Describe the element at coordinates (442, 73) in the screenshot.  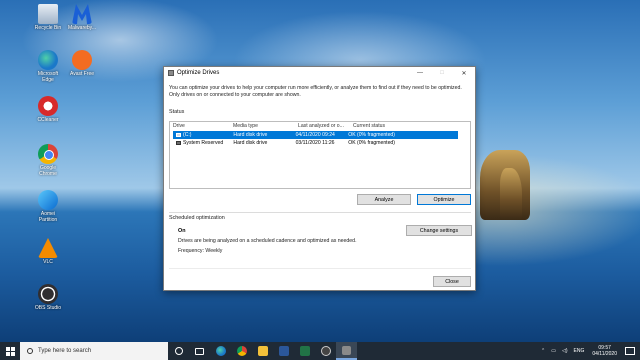
I see `maximize-button: □` at that location.